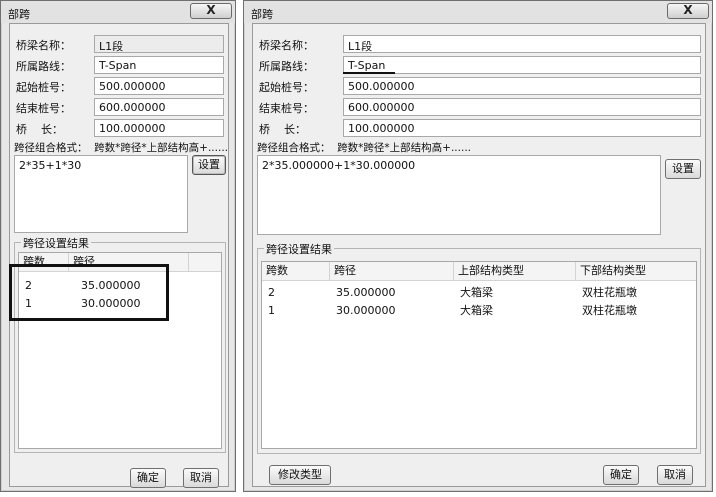  I want to click on right-row-2-count: 1, so click(271, 310).